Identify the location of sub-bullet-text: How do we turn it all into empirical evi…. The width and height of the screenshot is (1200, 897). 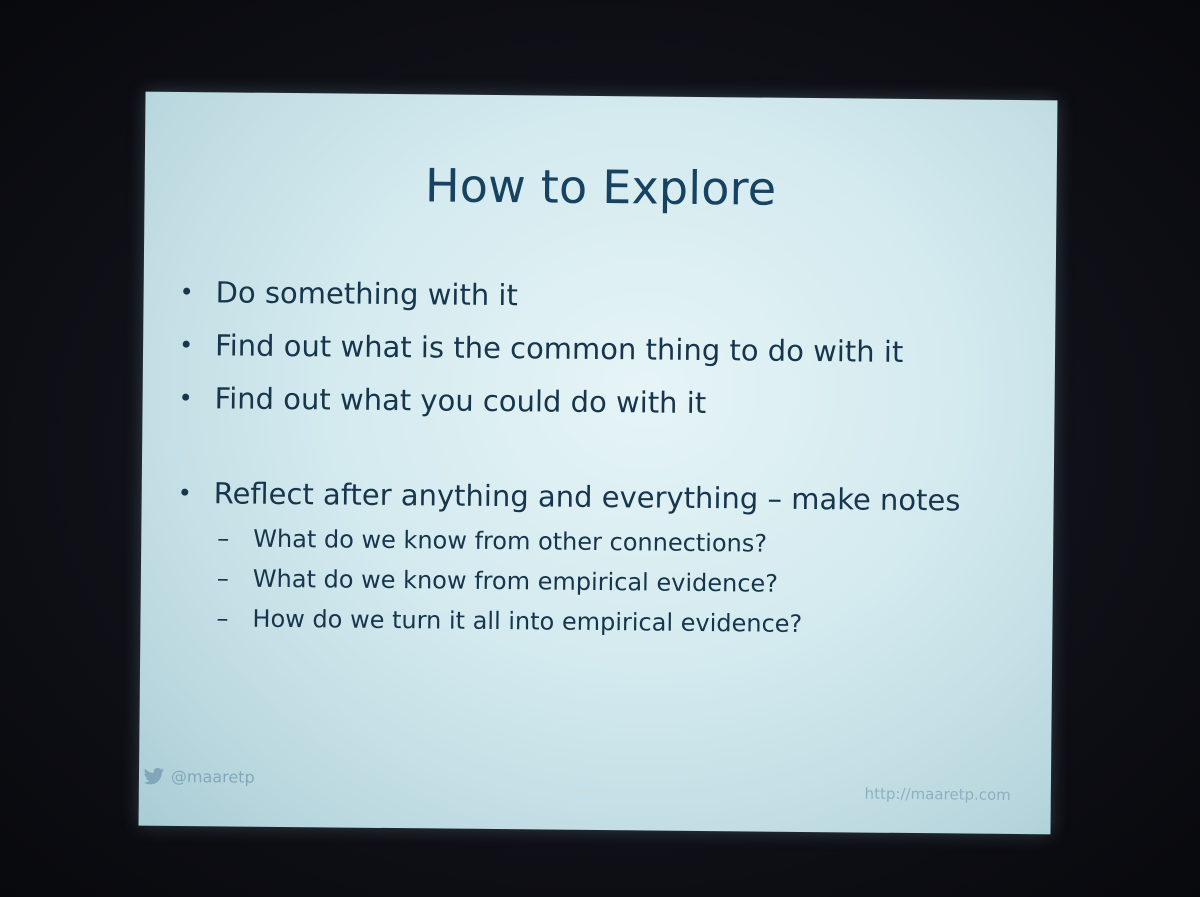
(527, 621).